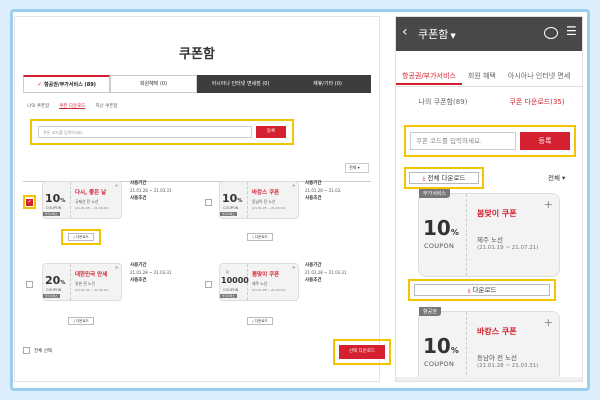 Image resolution: width=600 pixels, height=400 pixels. What do you see at coordinates (489, 34) in the screenshot?
I see `mobile-header: ‹ 쿠폰함 ▼ ☰` at bounding box center [489, 34].